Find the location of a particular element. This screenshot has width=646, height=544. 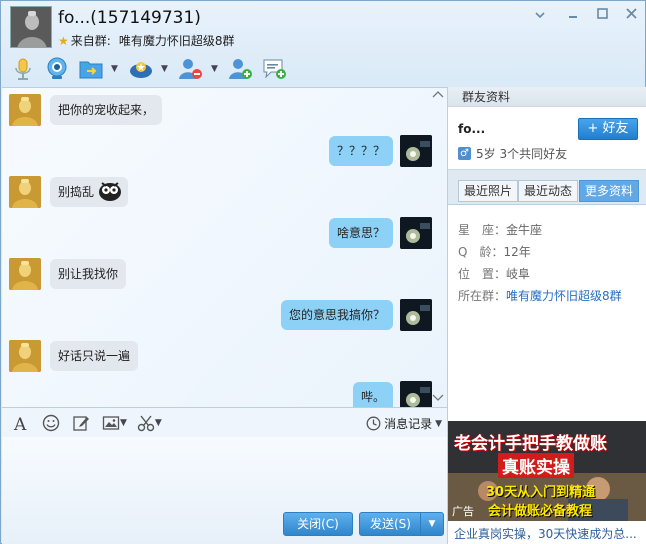

svg-text: A is located at coordinates (20, 423).